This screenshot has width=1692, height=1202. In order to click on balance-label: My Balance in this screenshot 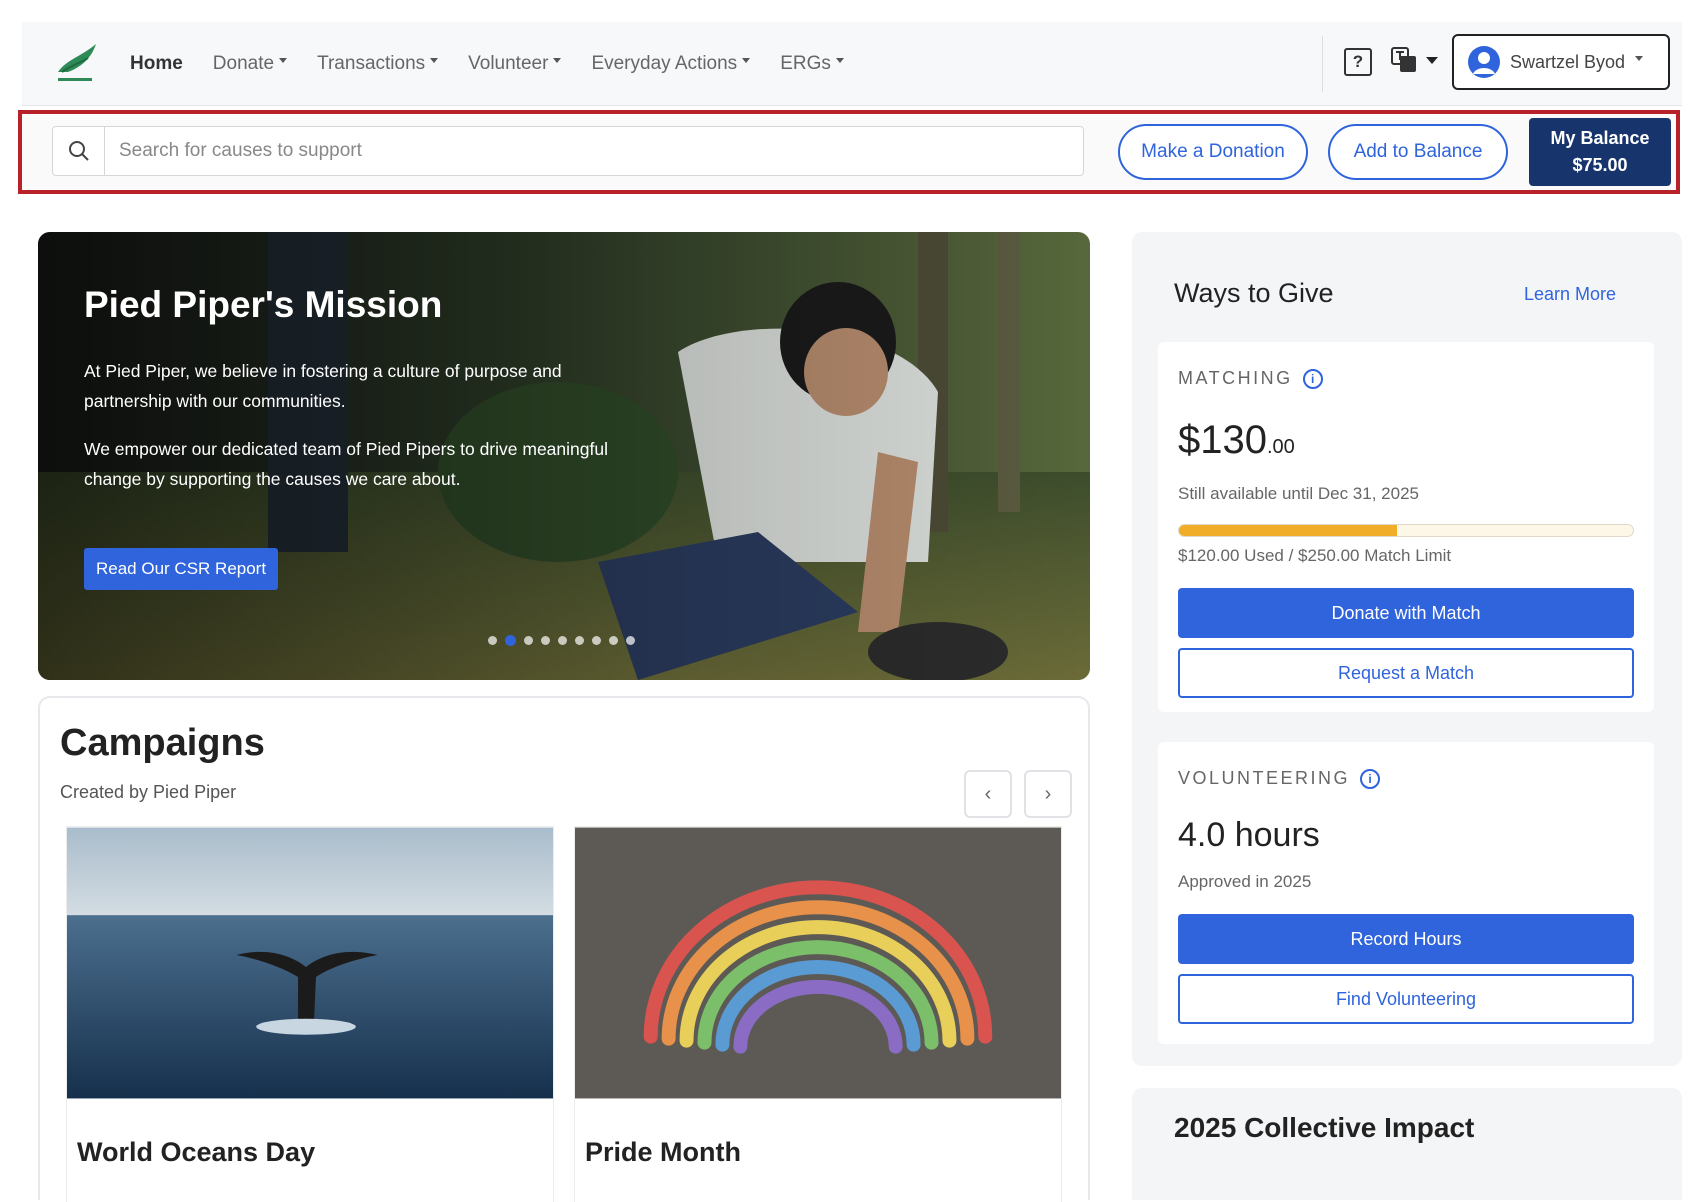, I will do `click(1600, 138)`.